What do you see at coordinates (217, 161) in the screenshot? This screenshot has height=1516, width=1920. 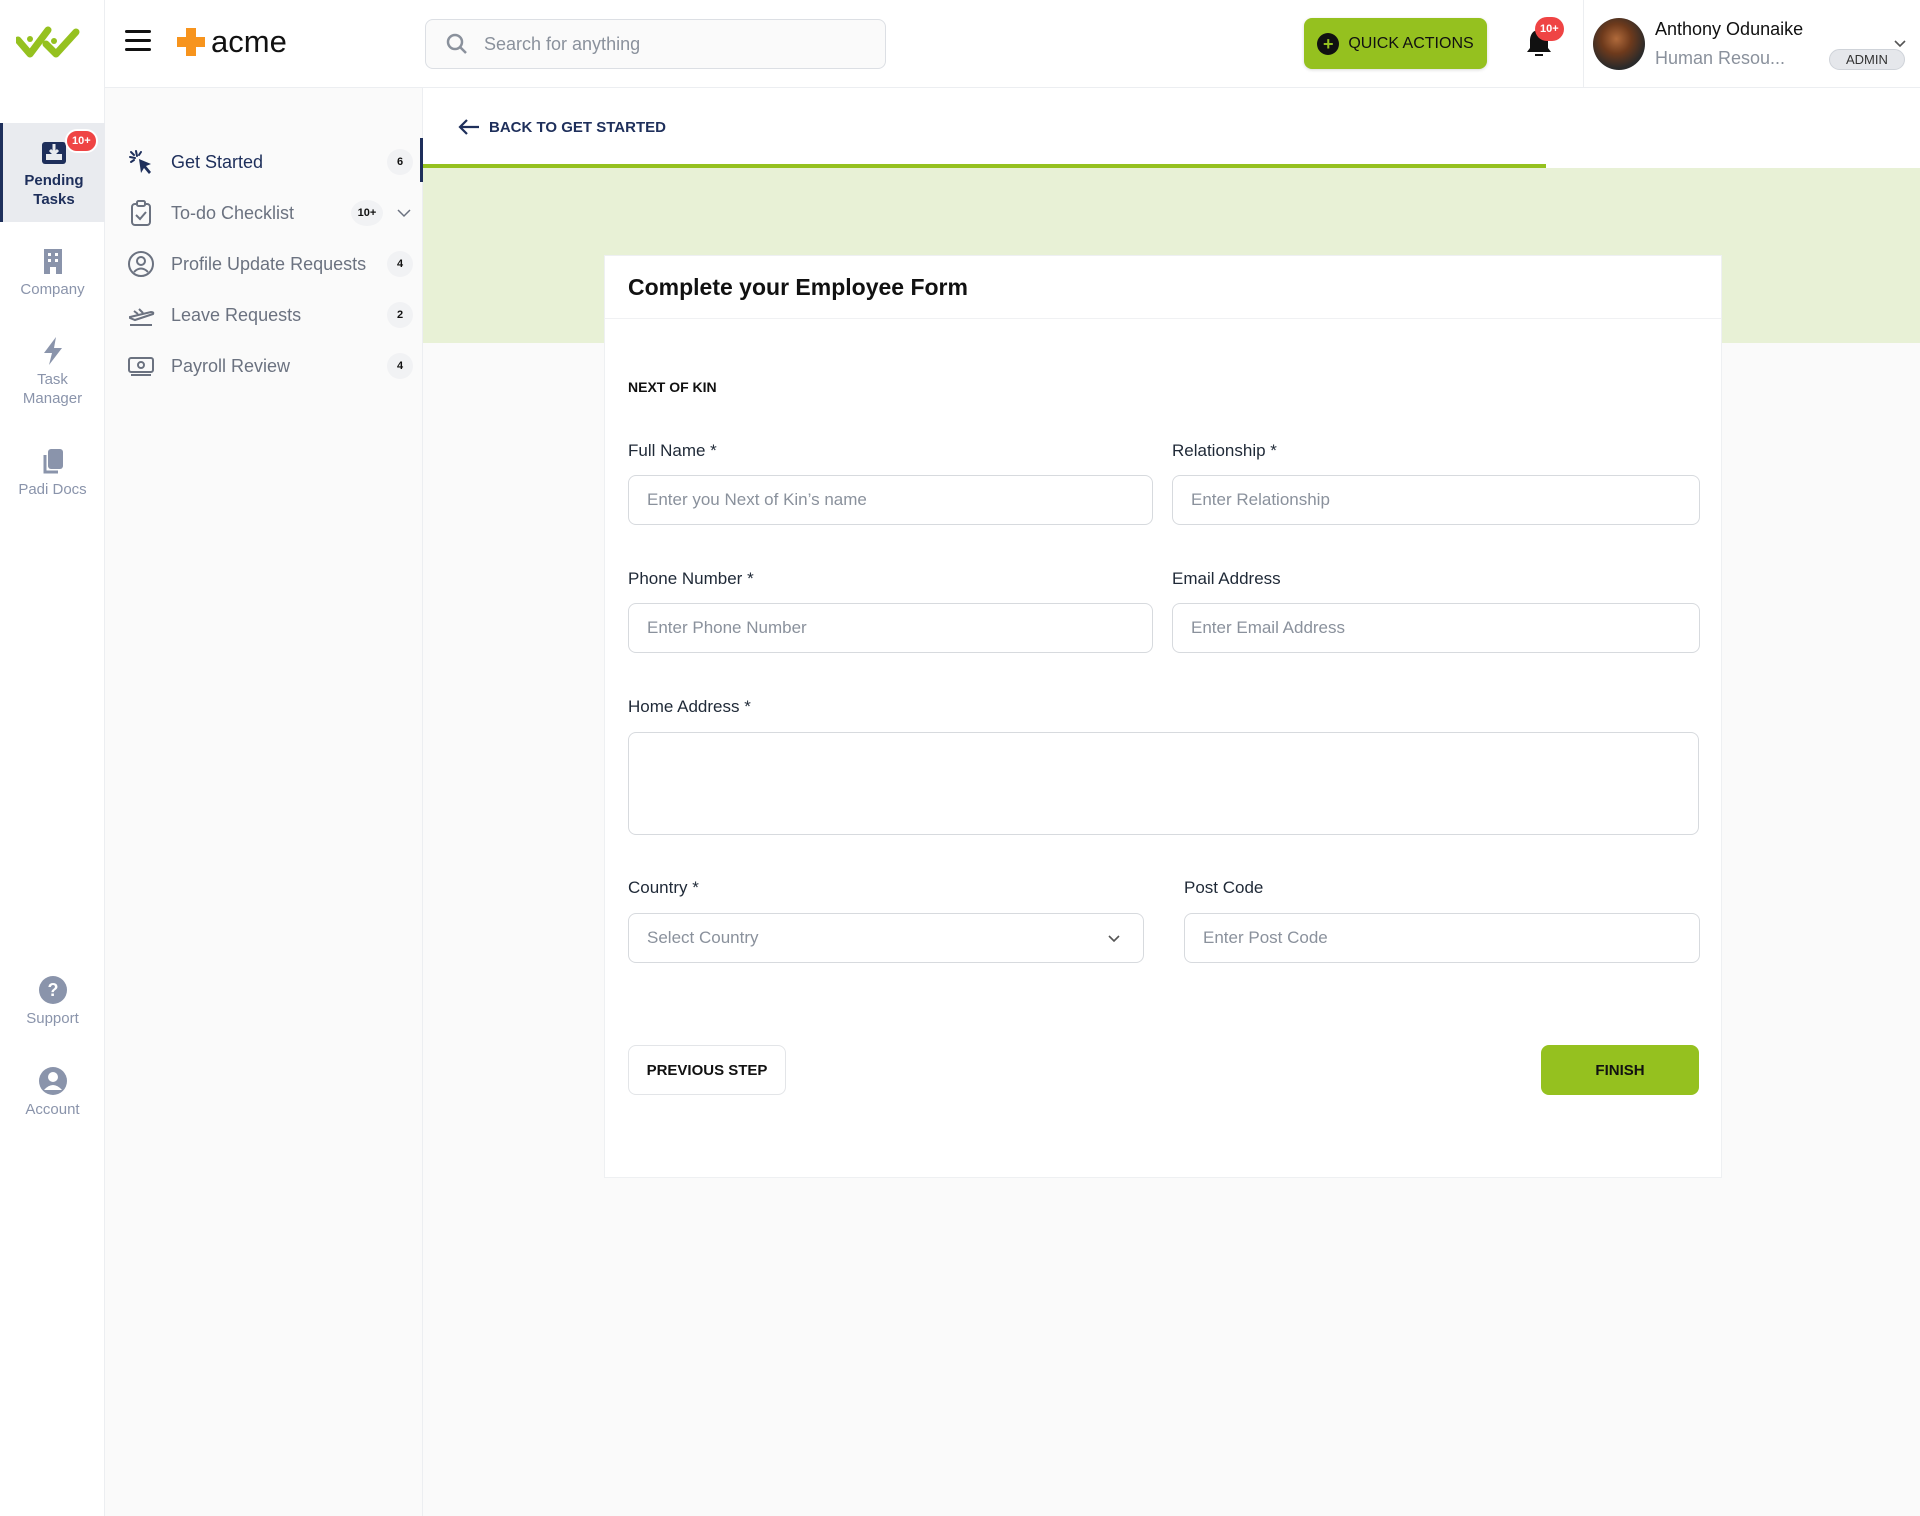 I see `nav-item-label: Get Started` at bounding box center [217, 161].